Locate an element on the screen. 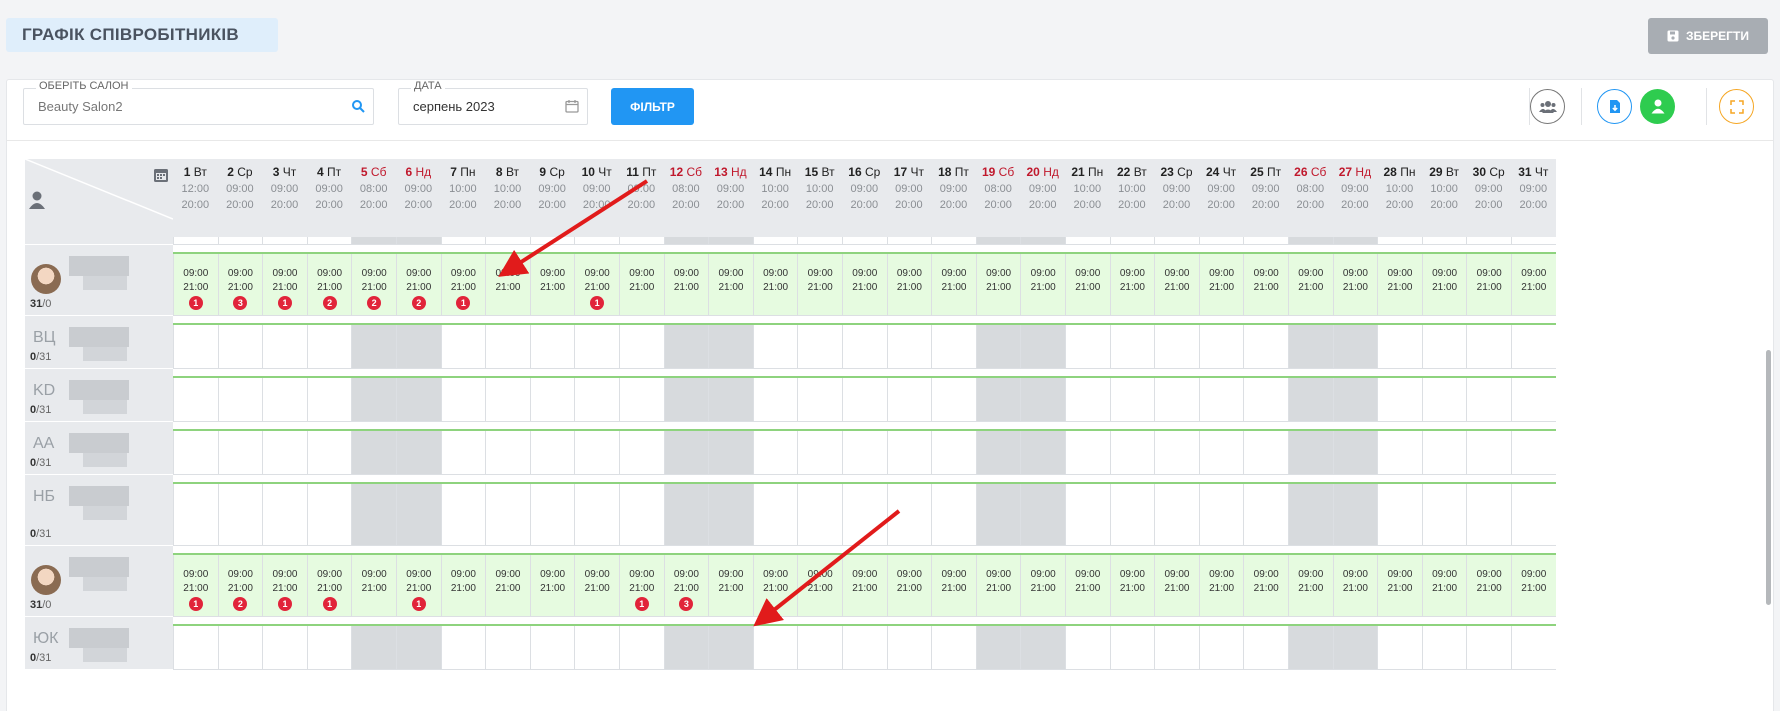 The image size is (1780, 711). export-file-button is located at coordinates (1614, 106).